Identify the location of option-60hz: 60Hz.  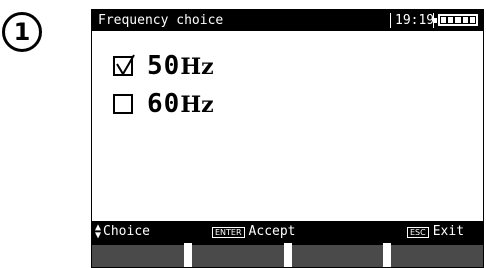
(163, 104).